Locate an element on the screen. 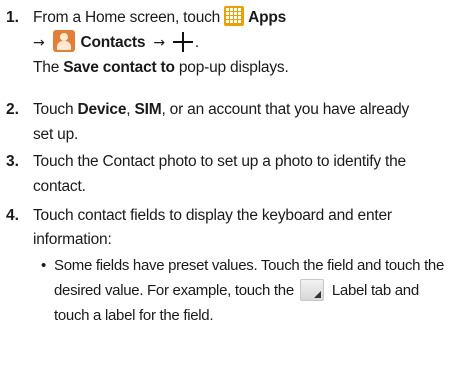  contacts-label: Contacts is located at coordinates (113, 43).